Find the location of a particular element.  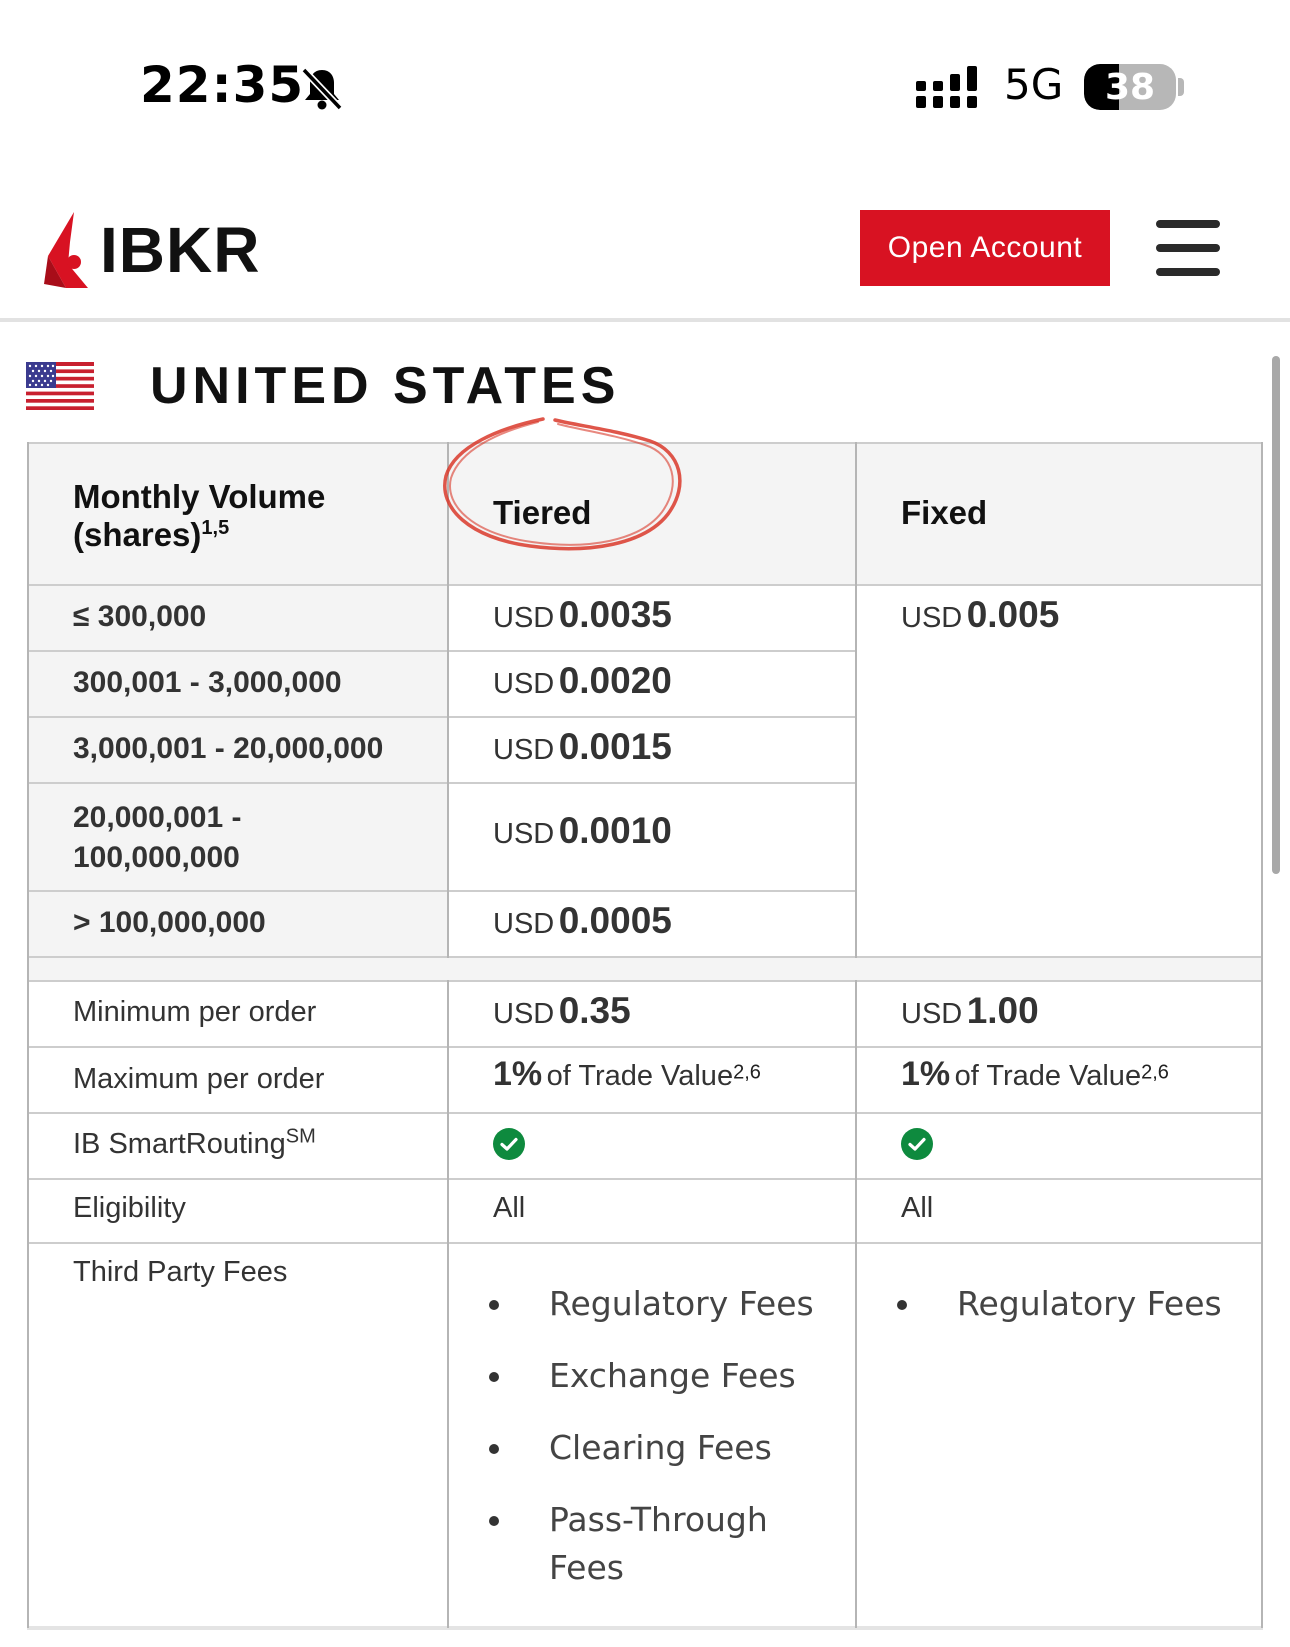

tier-rate: USD 0.0005 is located at coordinates (582, 921).